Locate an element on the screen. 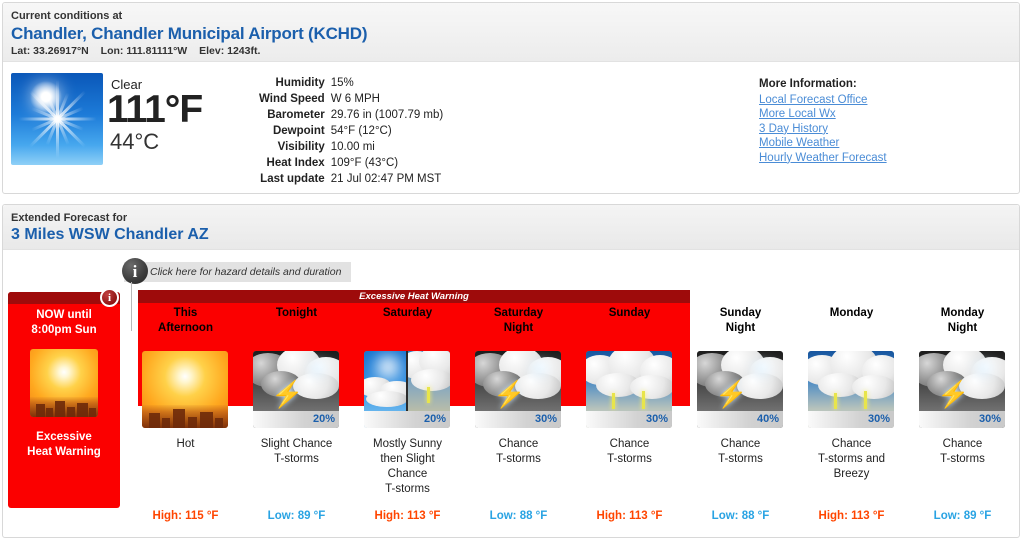 The width and height of the screenshot is (1024, 541). more-info-link: More Local Wx is located at coordinates (823, 114).